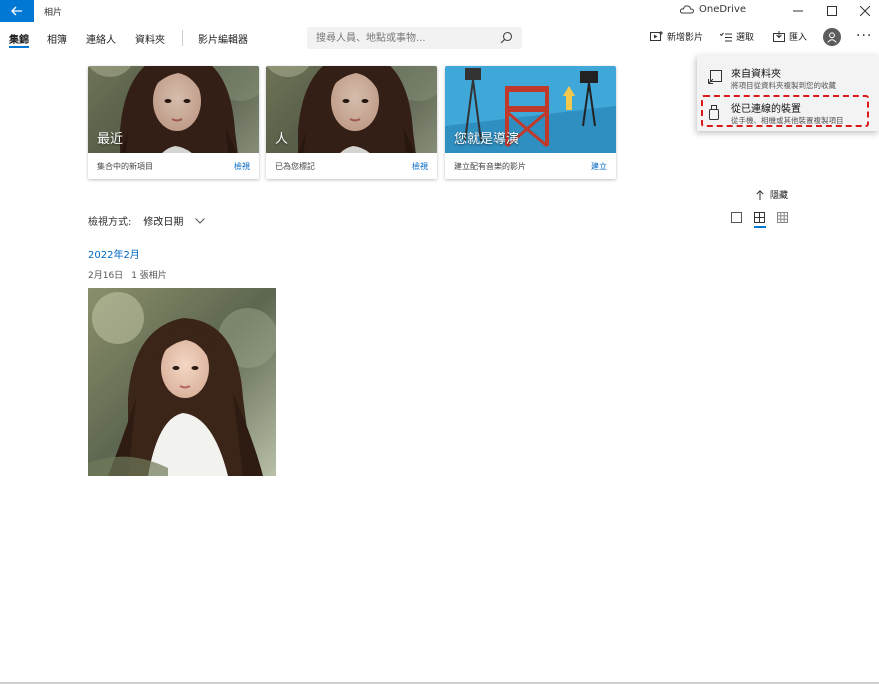  What do you see at coordinates (282, 139) in the screenshot?
I see `card-people-title: 人` at bounding box center [282, 139].